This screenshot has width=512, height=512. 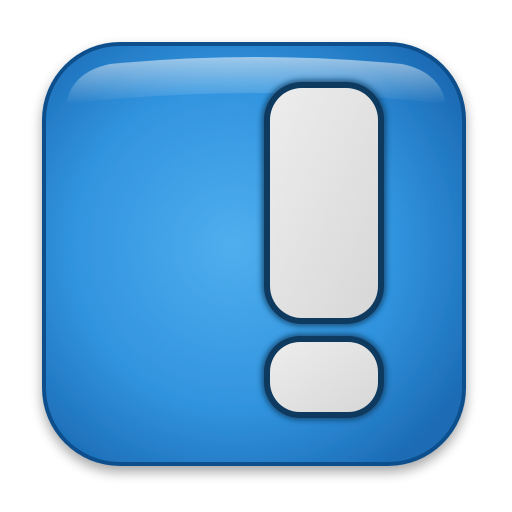 What do you see at coordinates (324, 203) in the screenshot?
I see `exclamation-bar` at bounding box center [324, 203].